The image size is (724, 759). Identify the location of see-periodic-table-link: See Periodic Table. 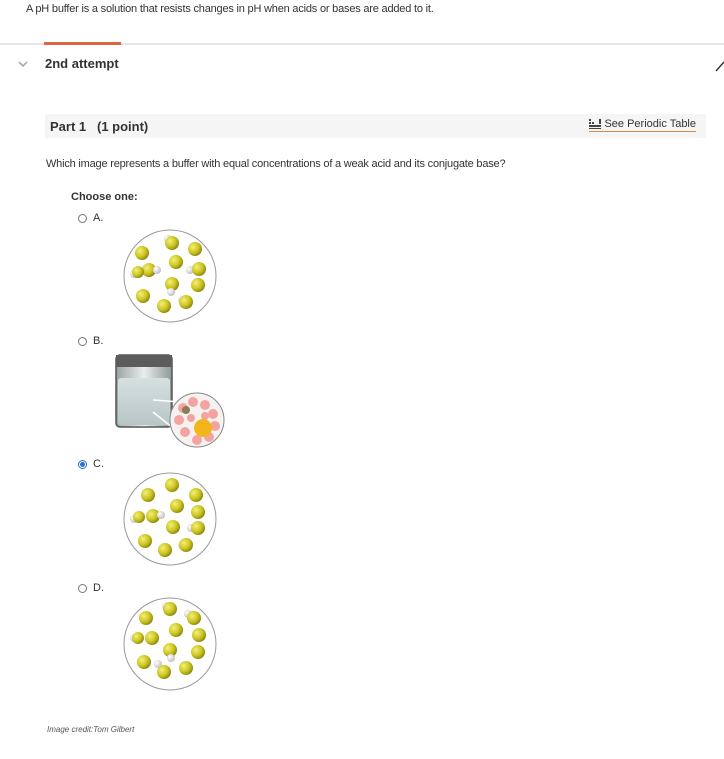
(642, 125).